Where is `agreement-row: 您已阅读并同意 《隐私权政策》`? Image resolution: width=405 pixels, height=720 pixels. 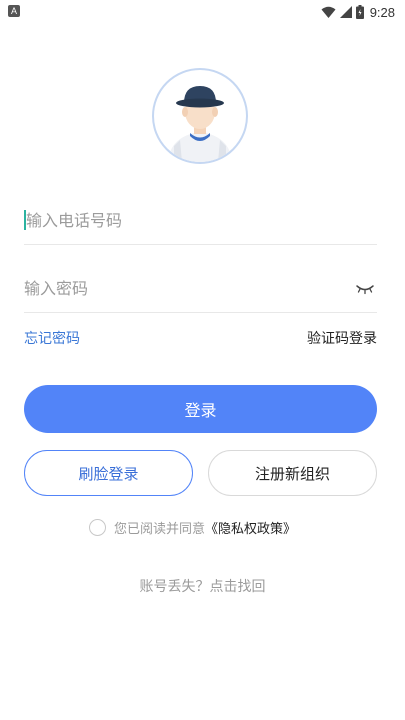
agreement-row: 您已阅读并同意 《隐私权政策》 is located at coordinates (192, 527).